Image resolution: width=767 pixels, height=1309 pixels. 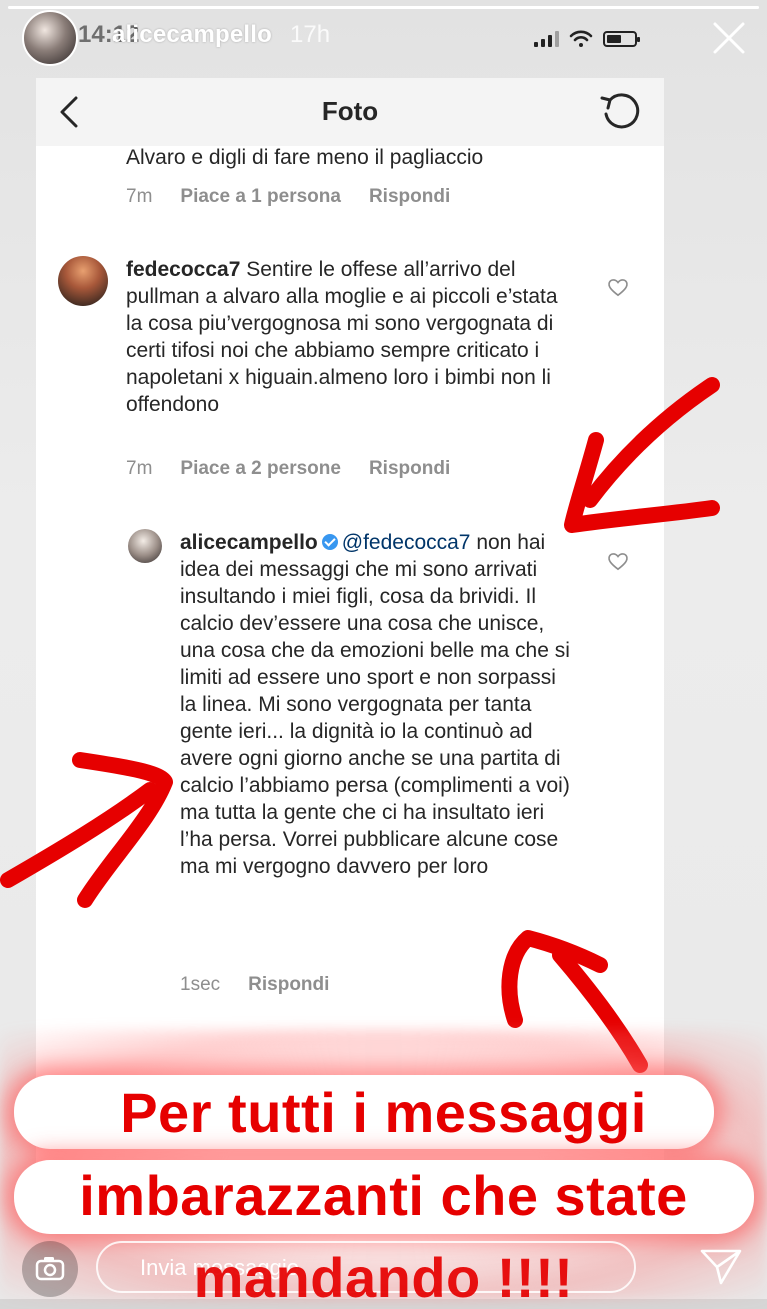 What do you see at coordinates (642, 482) in the screenshot?
I see `arrow-top-right-head` at bounding box center [642, 482].